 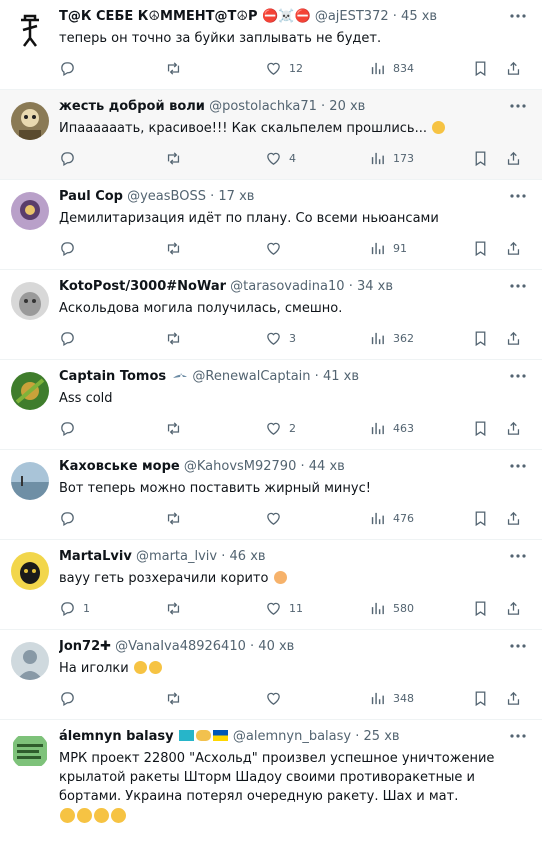 I want to click on timestamp: 25 хв, so click(x=382, y=736).